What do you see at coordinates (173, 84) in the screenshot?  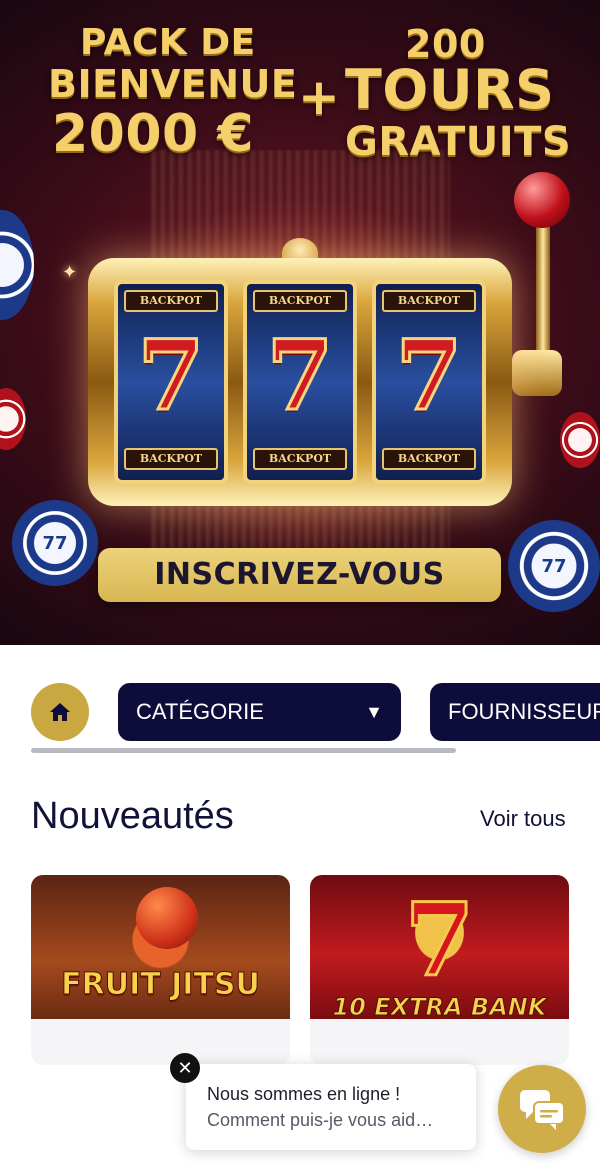 I see `promo-text: BIENVENUE` at bounding box center [173, 84].